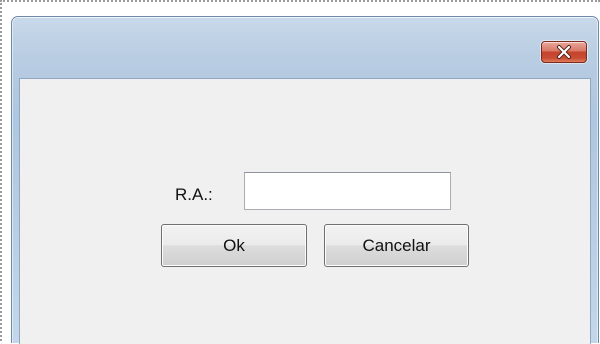 This screenshot has height=344, width=600. I want to click on close-button, so click(564, 52).